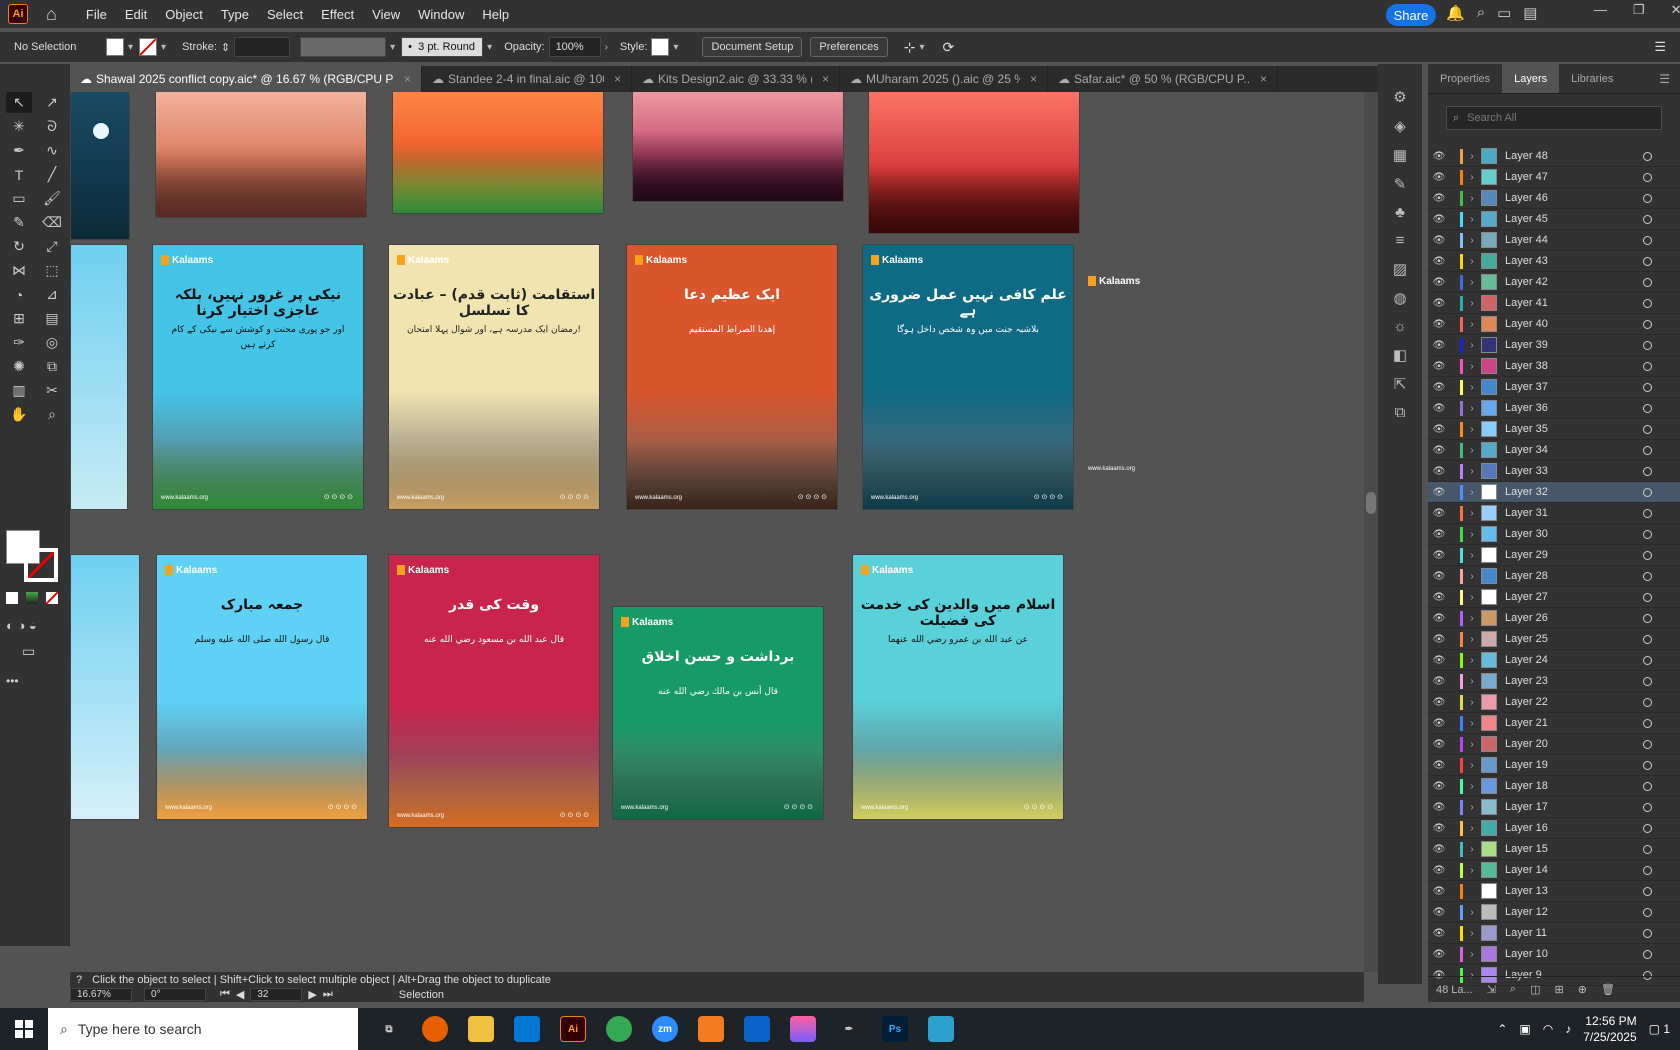 Image resolution: width=1680 pixels, height=1050 pixels. I want to click on collect-export-icon: ⇲, so click(1491, 989).